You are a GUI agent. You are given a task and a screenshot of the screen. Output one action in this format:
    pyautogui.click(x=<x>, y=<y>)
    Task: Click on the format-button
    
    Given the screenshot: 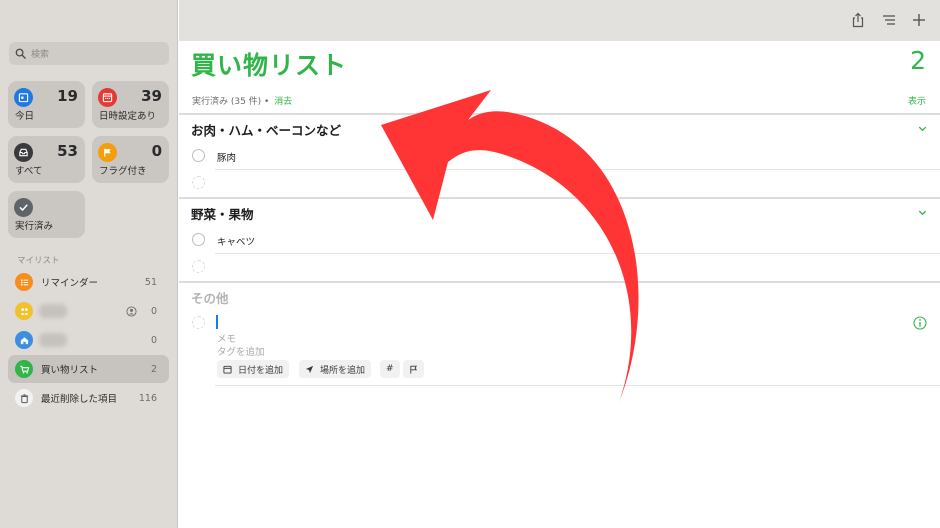 What is the action you would take?
    pyautogui.click(x=889, y=20)
    